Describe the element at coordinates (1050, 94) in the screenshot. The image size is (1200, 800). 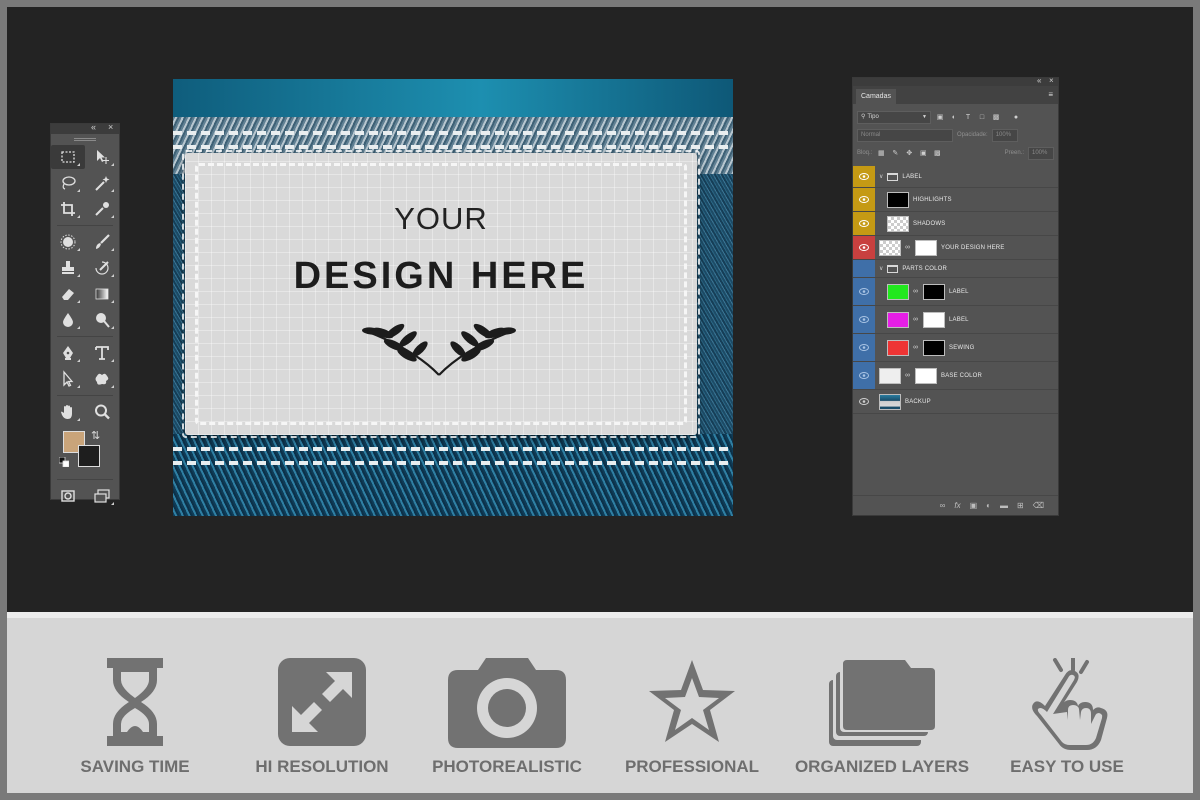
I see `panel-menu-icon: ≡` at that location.